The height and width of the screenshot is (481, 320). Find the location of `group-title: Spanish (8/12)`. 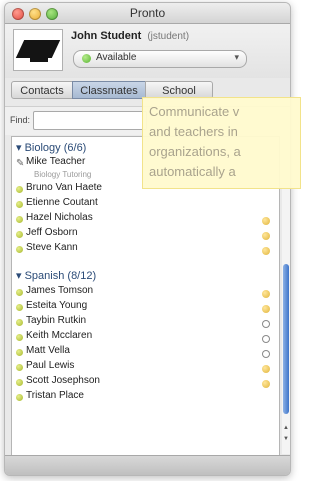

group-title: Spanish (8/12) is located at coordinates (60, 276).